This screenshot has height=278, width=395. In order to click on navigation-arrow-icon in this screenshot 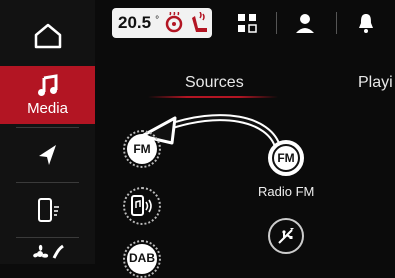, I will do `click(47, 155)`.